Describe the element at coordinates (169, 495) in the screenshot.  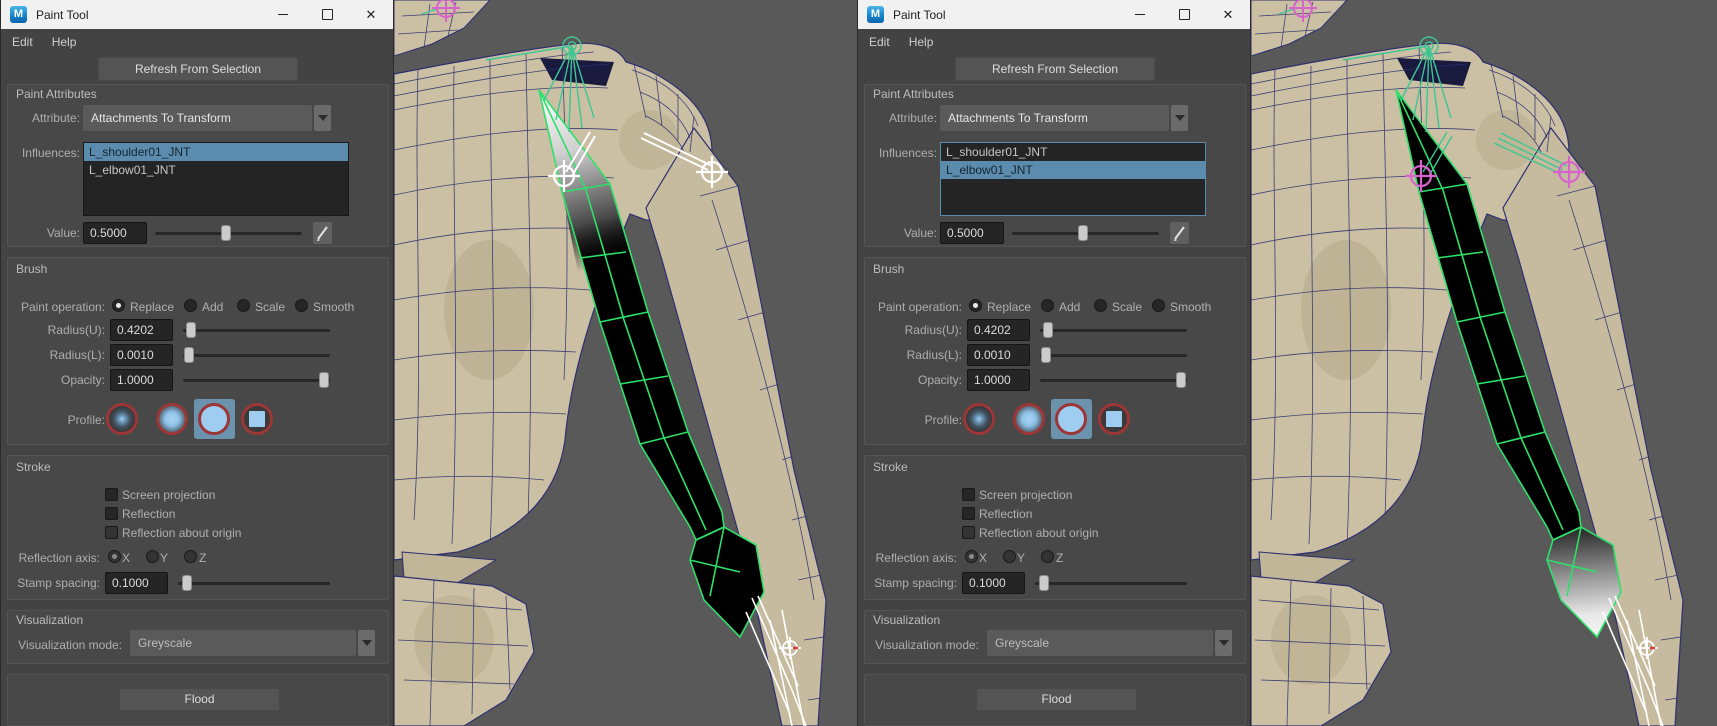
I see `screen-projection-label: Screen projection` at that location.